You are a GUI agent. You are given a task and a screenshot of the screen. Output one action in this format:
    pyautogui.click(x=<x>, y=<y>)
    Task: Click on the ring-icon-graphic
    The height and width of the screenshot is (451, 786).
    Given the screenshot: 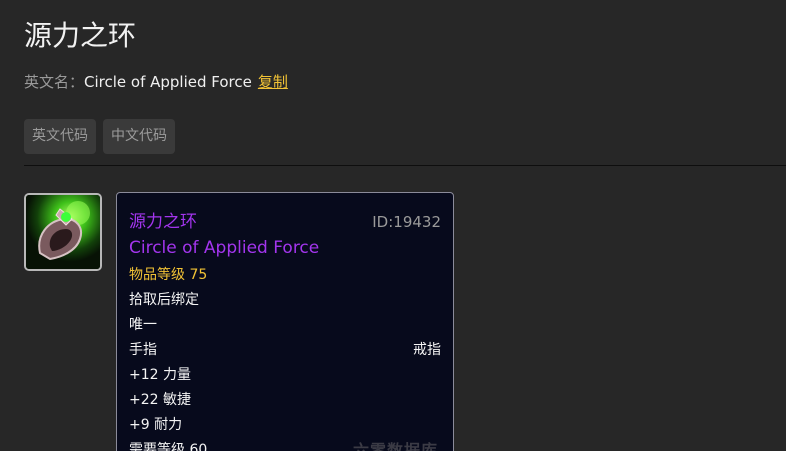 What is the action you would take?
    pyautogui.click(x=63, y=232)
    